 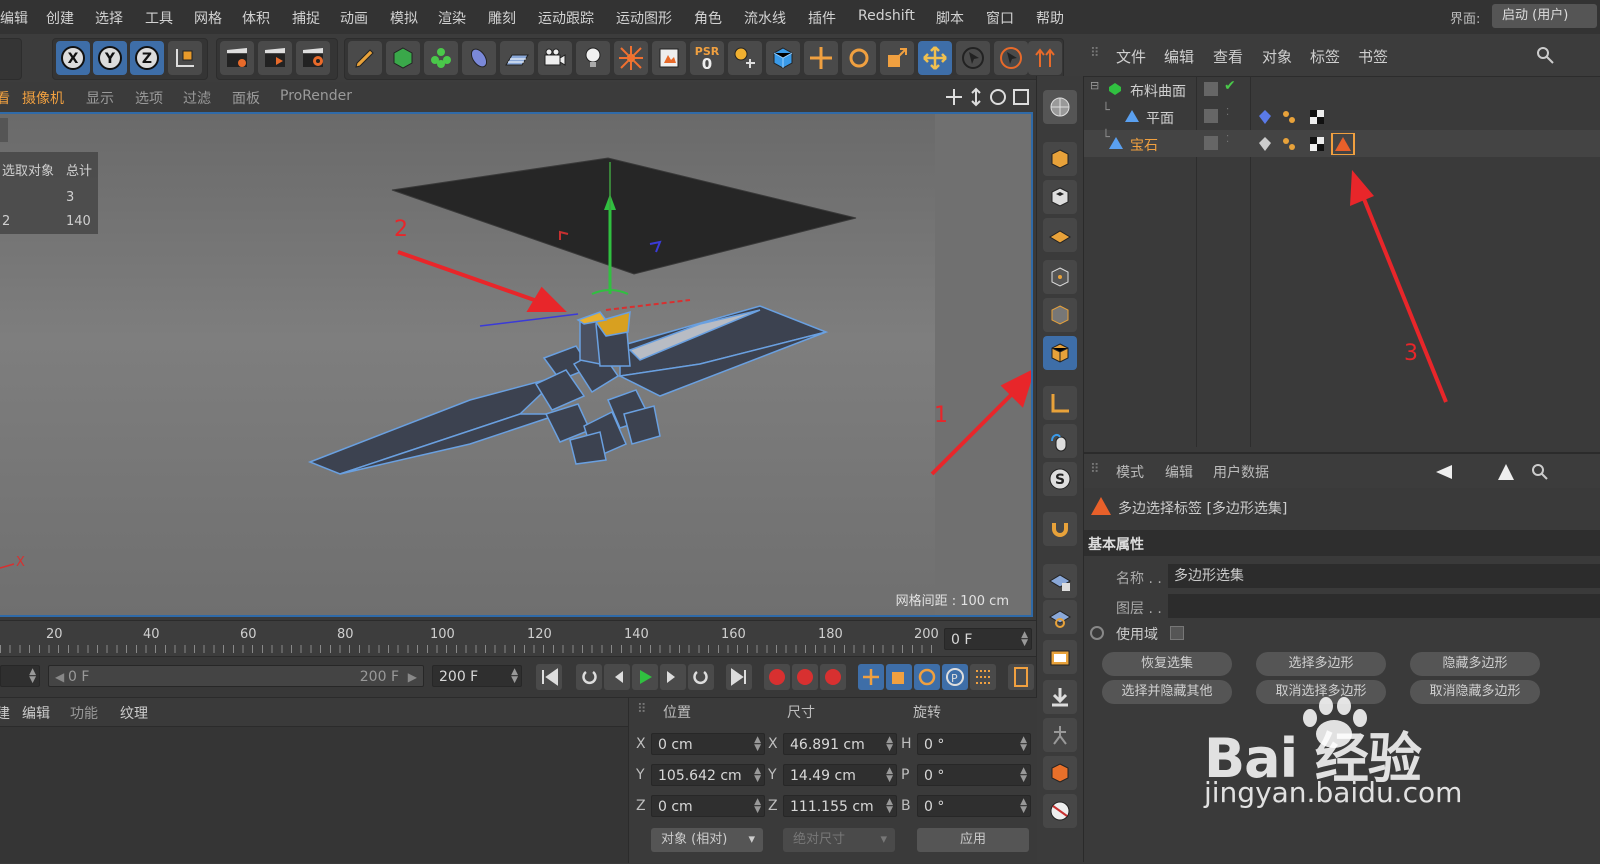 What do you see at coordinates (1308, 144) in the screenshot?
I see `gem-tags` at bounding box center [1308, 144].